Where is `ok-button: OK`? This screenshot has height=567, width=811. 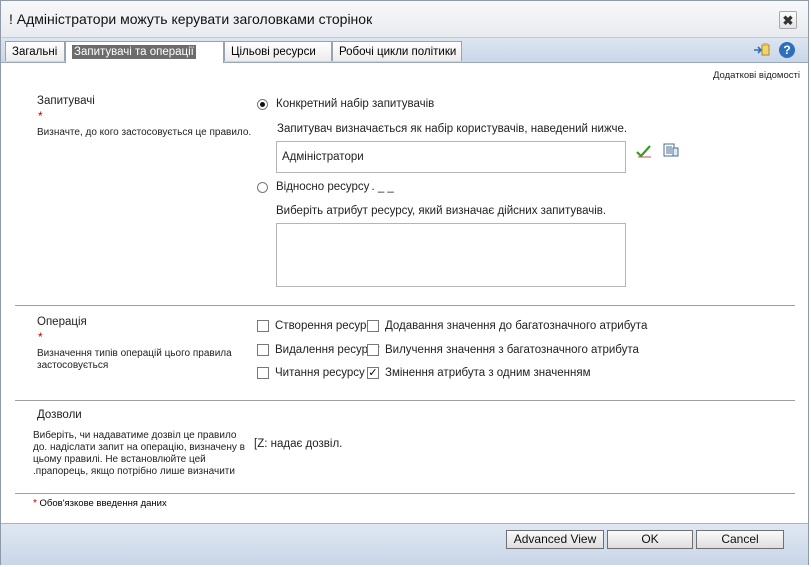
ok-button: OK is located at coordinates (650, 539).